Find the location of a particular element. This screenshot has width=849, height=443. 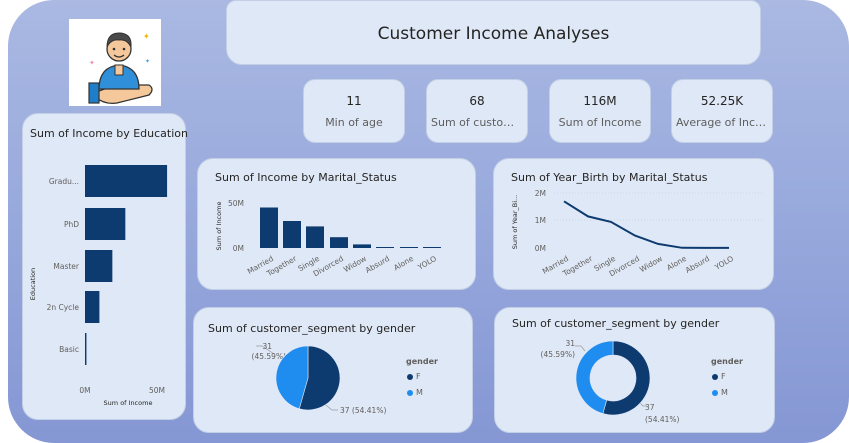

y-tick: Master is located at coordinates (66, 266).